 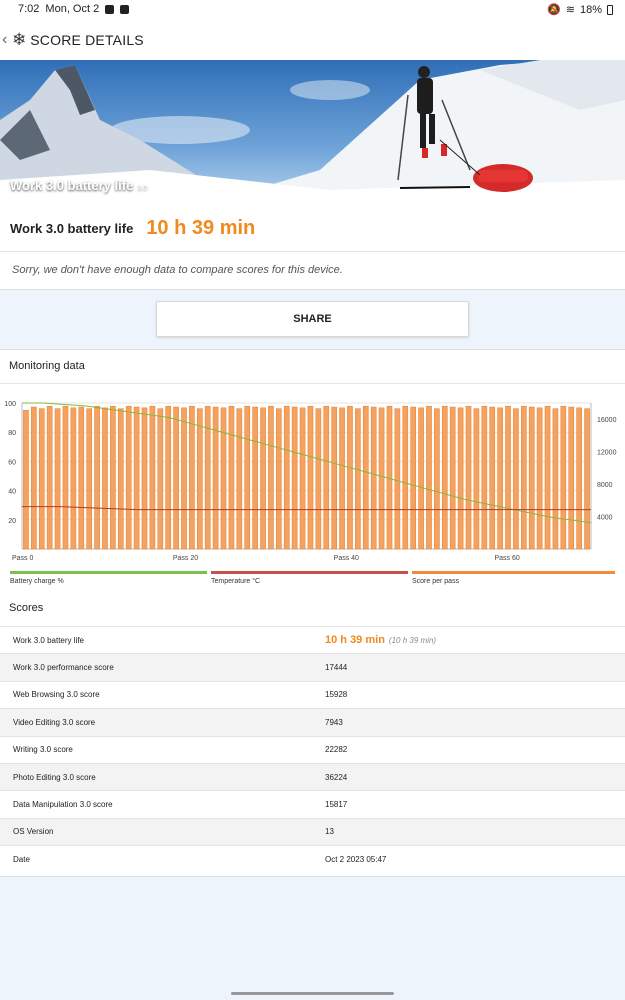 I want to click on score-value: 22282, so click(x=336, y=750).